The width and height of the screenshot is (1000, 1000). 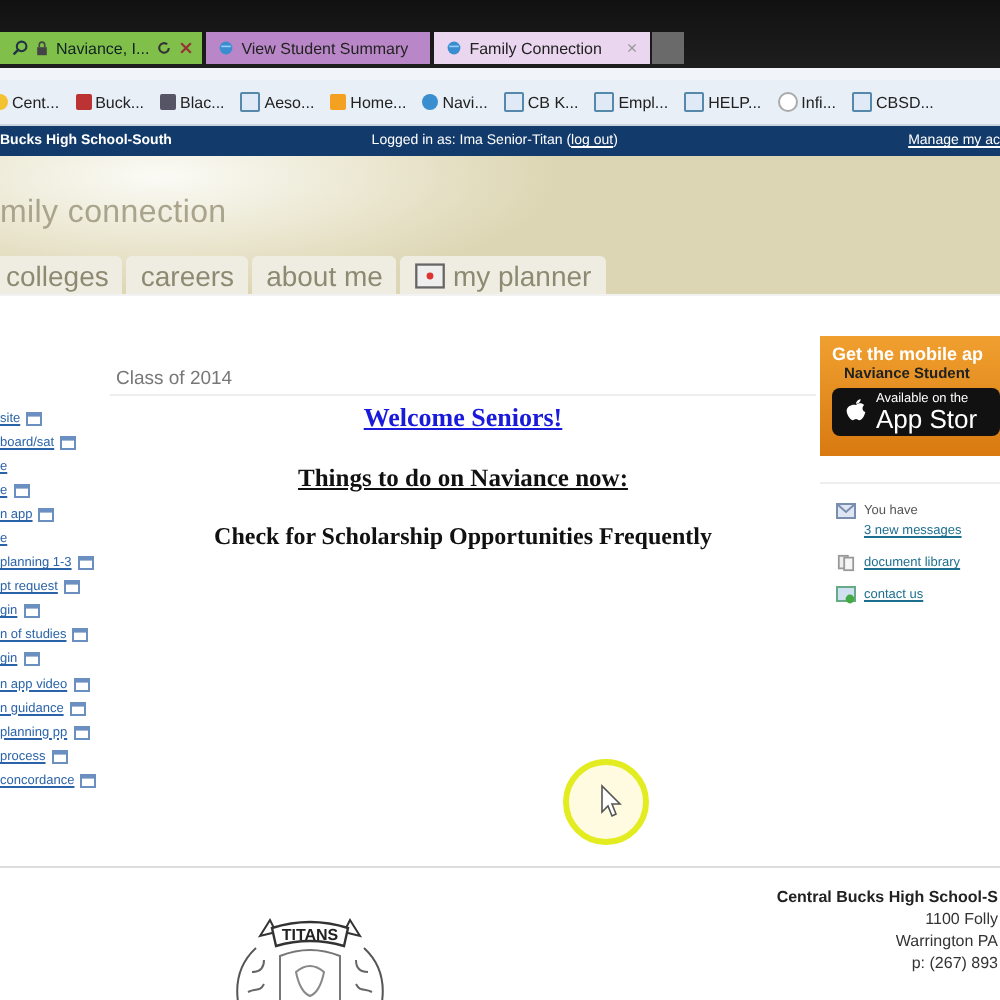 What do you see at coordinates (945, 941) in the screenshot?
I see `address-line: Warrington PA` at bounding box center [945, 941].